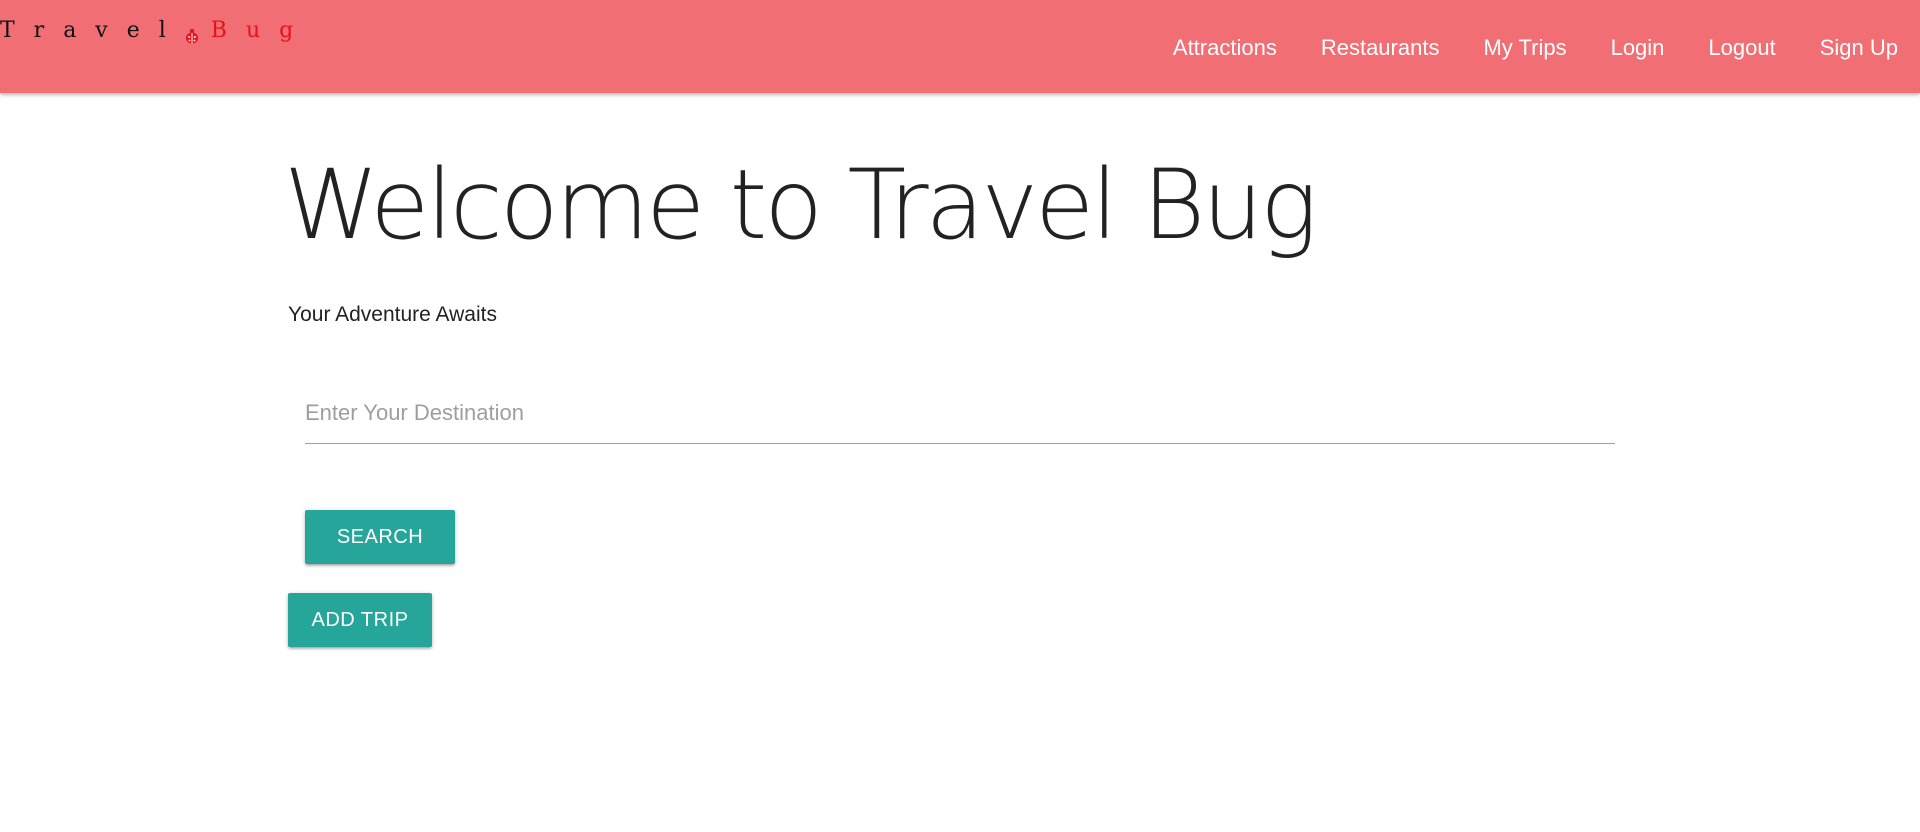 The height and width of the screenshot is (832, 1920). I want to click on page-title: Welcome to Travel Bug, so click(801, 205).